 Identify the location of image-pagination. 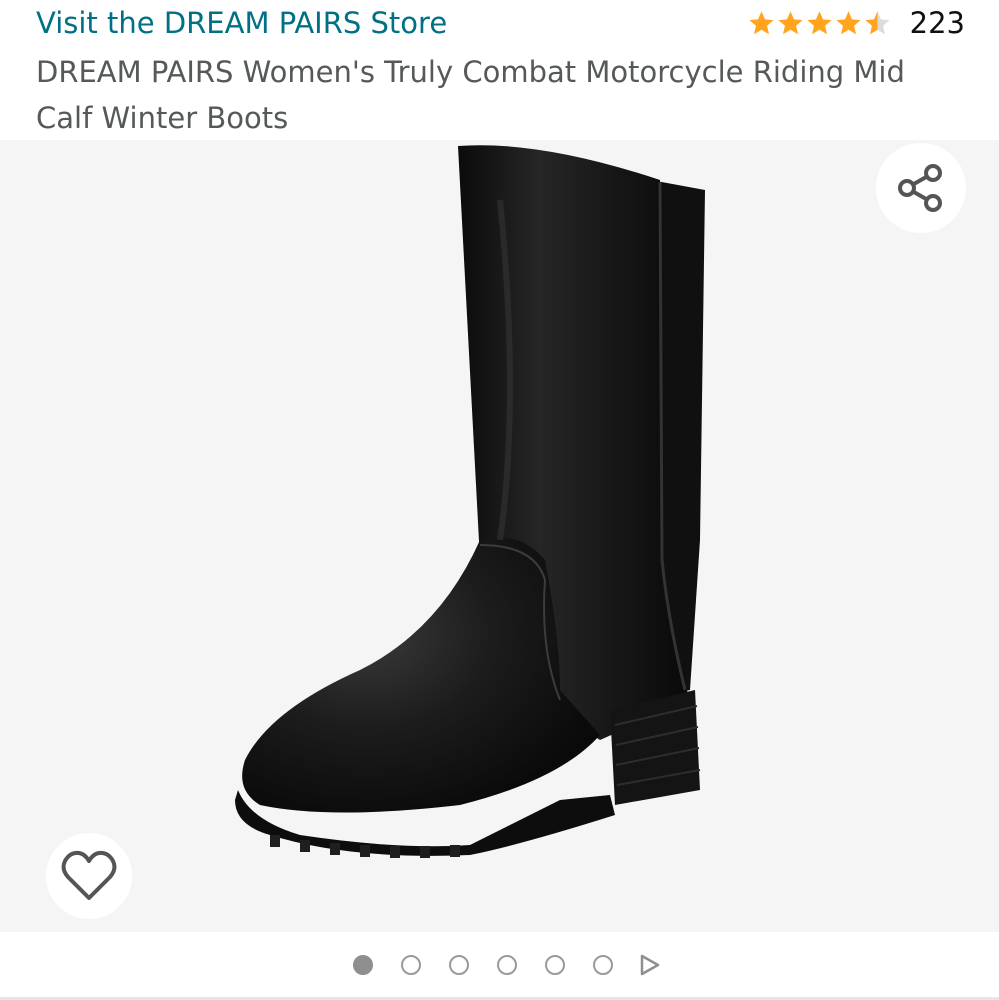
(499, 965).